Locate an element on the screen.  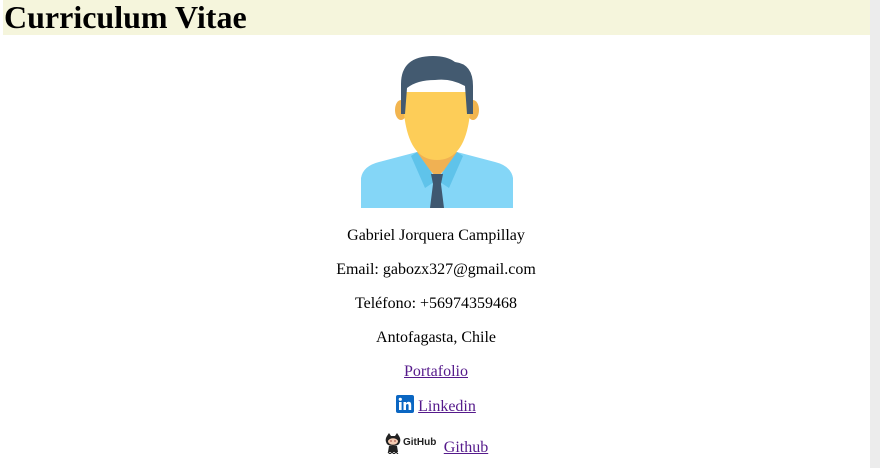
github-link: Github is located at coordinates (466, 447).